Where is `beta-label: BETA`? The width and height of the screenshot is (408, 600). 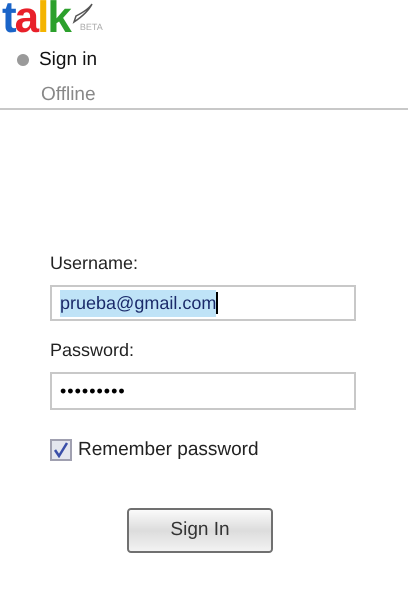 beta-label: BETA is located at coordinates (91, 27).